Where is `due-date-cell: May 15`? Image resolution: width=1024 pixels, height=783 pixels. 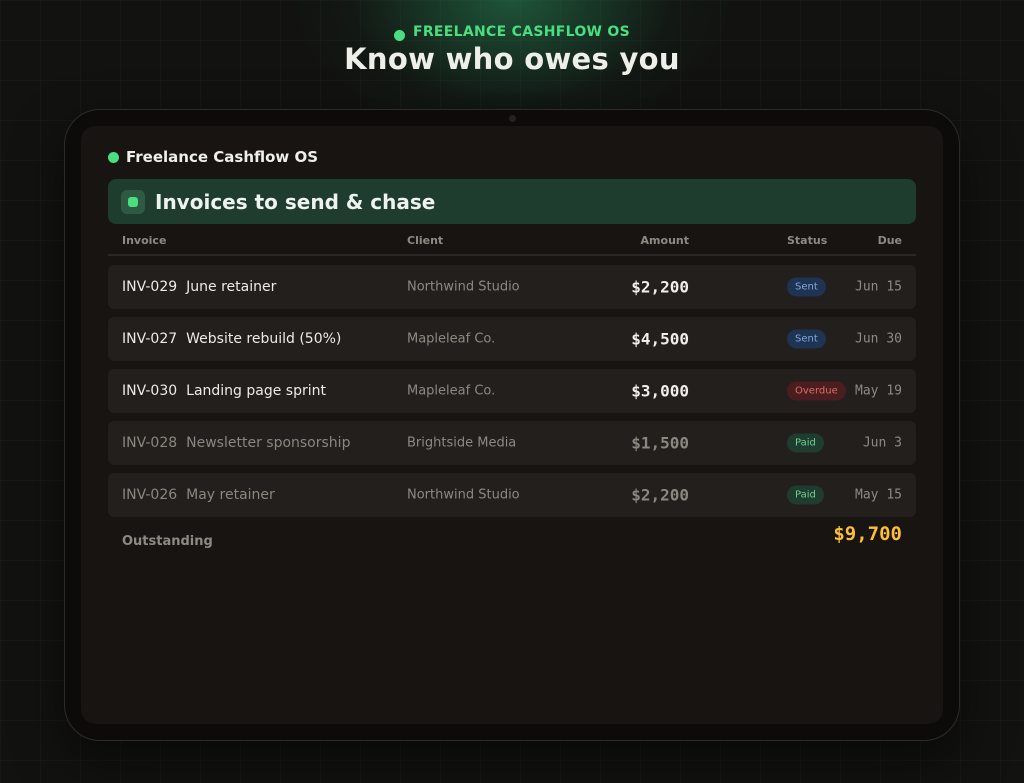 due-date-cell: May 15 is located at coordinates (878, 495).